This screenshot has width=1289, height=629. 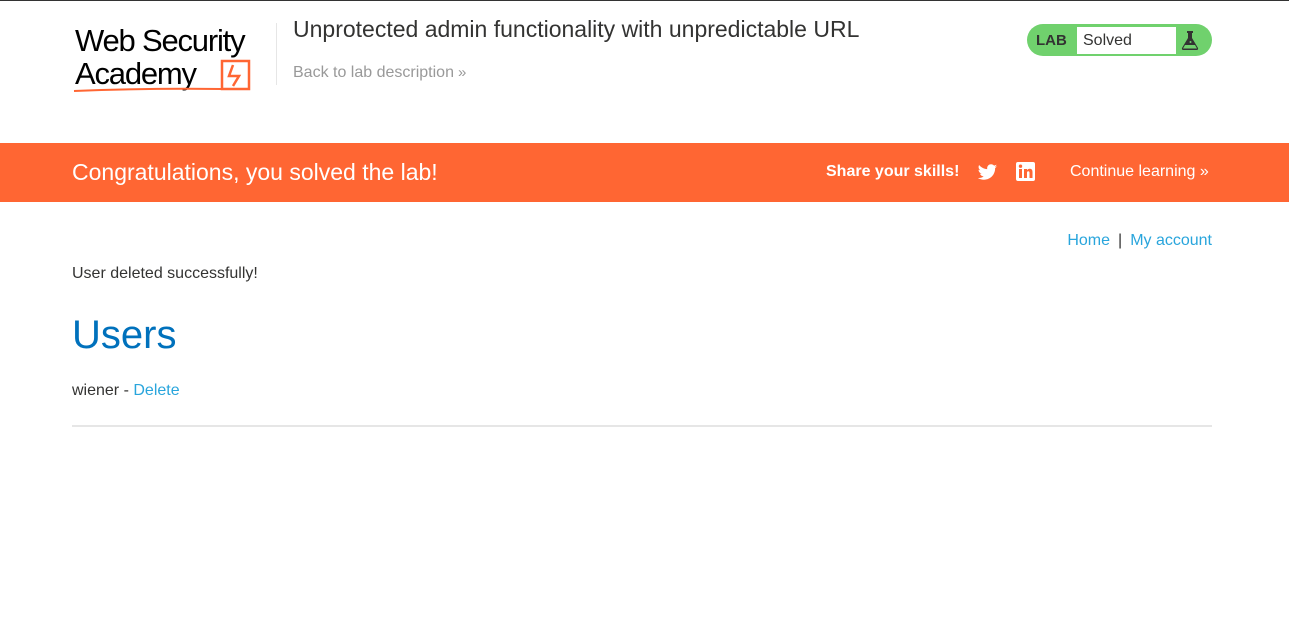 I want to click on svg-text: Web Security, so click(x=160, y=40).